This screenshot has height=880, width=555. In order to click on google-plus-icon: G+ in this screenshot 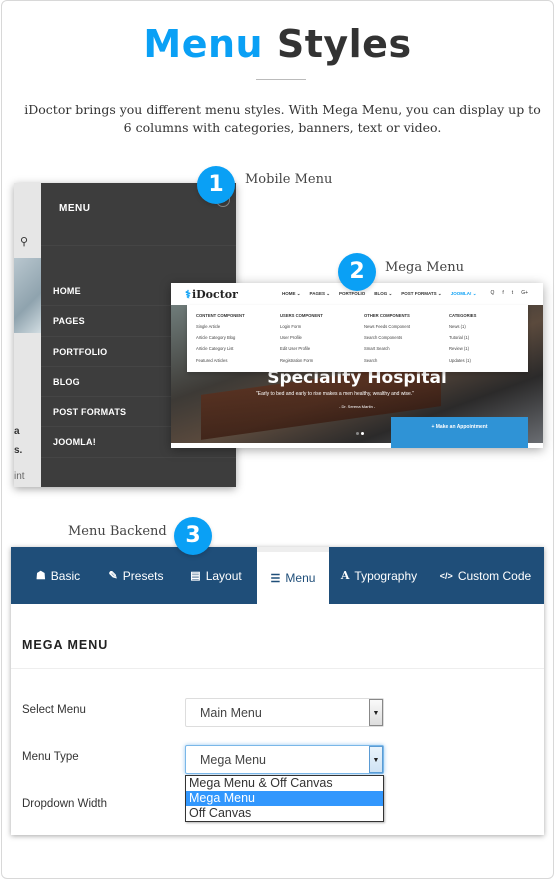, I will do `click(524, 293)`.